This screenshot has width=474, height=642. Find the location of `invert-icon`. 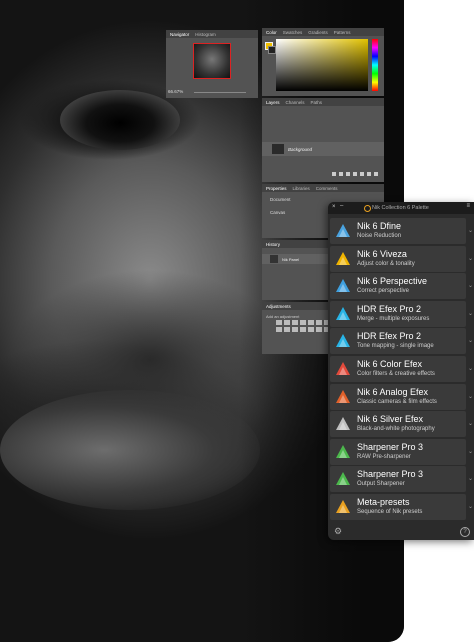

invert-icon is located at coordinates (311, 329).